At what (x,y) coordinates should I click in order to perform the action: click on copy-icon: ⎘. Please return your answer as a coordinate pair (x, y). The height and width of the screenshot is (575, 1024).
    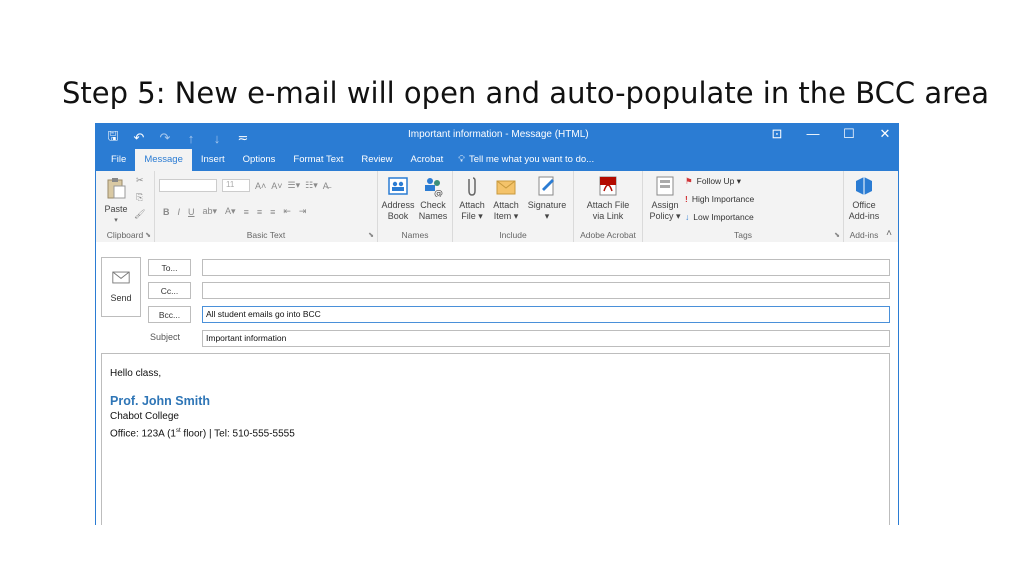
    Looking at the image, I should click on (139, 197).